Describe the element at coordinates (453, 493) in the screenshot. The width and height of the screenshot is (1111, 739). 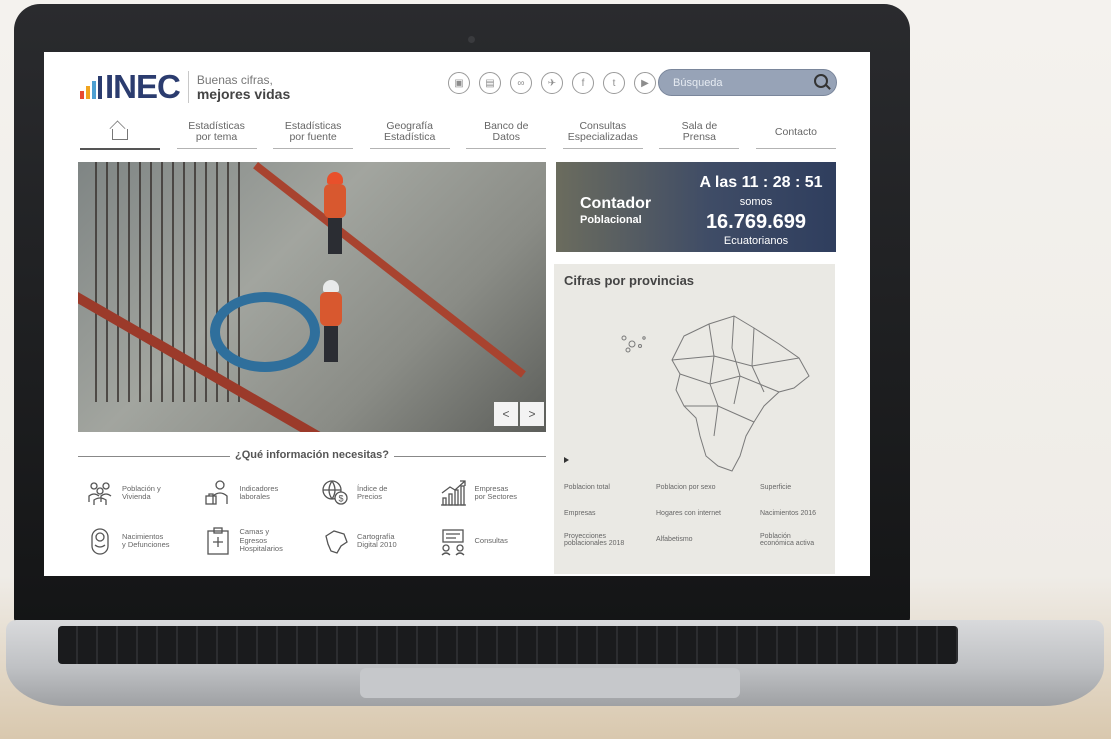
I see `growth-chart-icon` at that location.